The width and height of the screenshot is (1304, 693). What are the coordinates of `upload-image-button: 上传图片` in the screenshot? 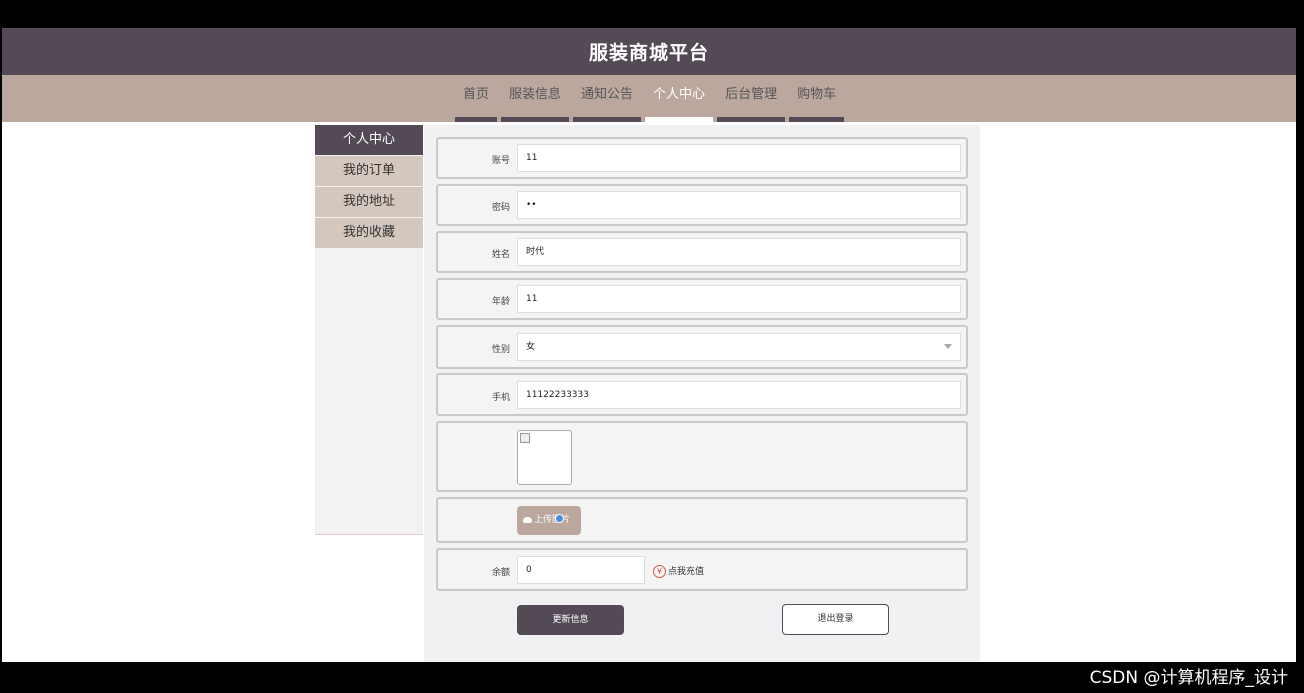 It's located at (549, 520).